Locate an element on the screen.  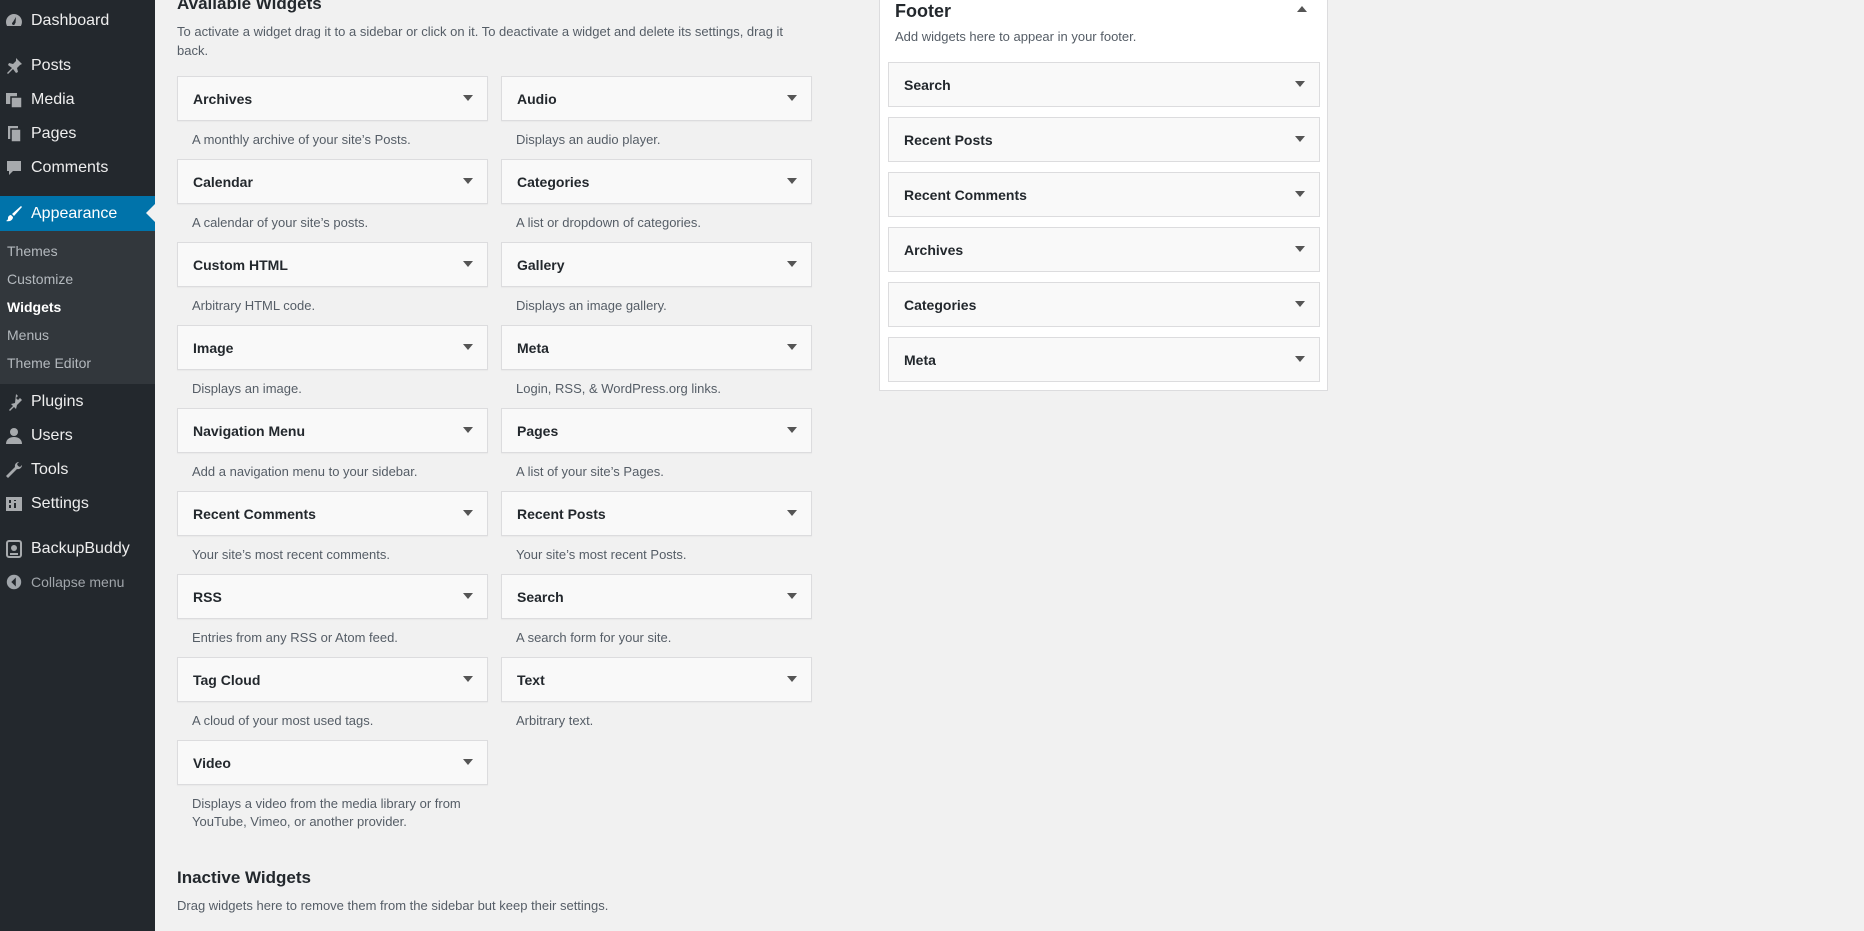
dashboard-icon is located at coordinates (14, 21).